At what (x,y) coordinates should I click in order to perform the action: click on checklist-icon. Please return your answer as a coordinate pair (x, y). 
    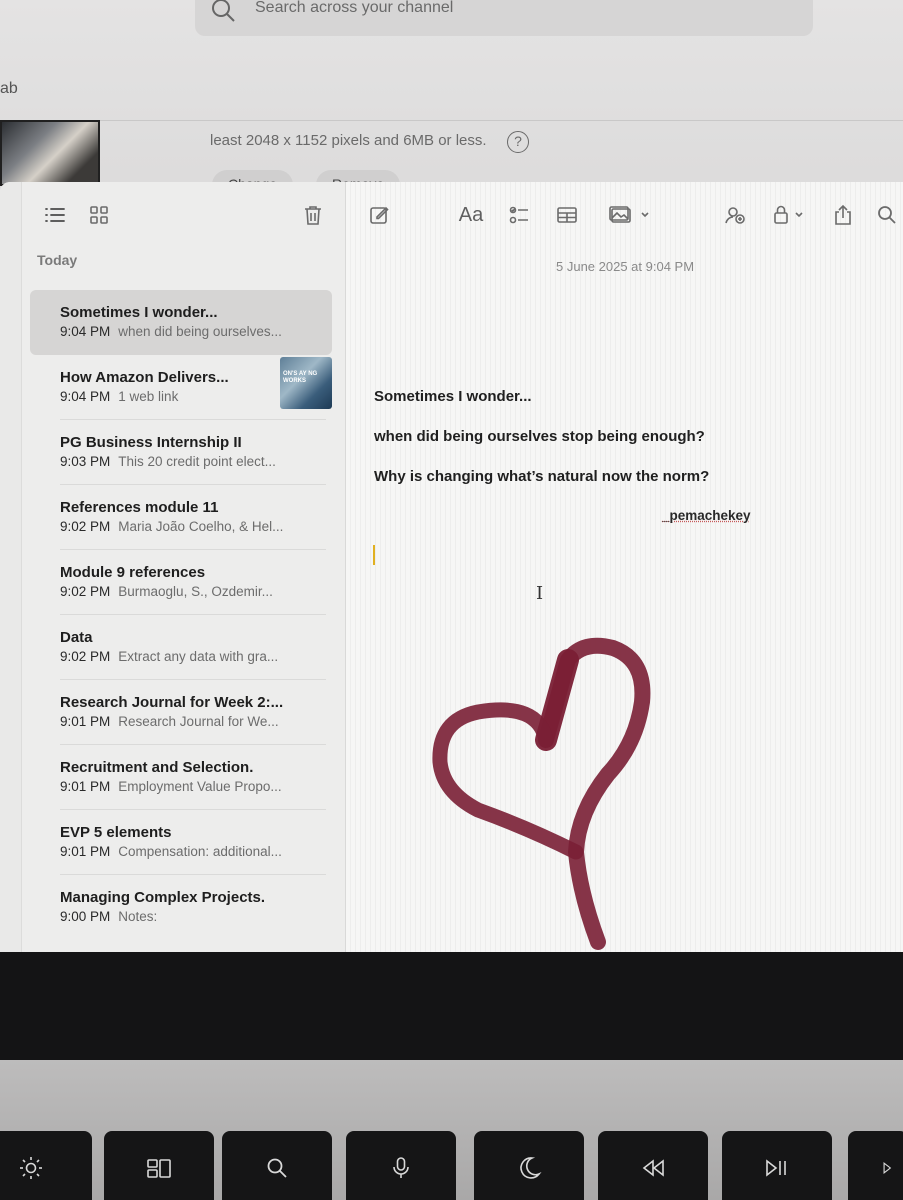
    Looking at the image, I should click on (519, 215).